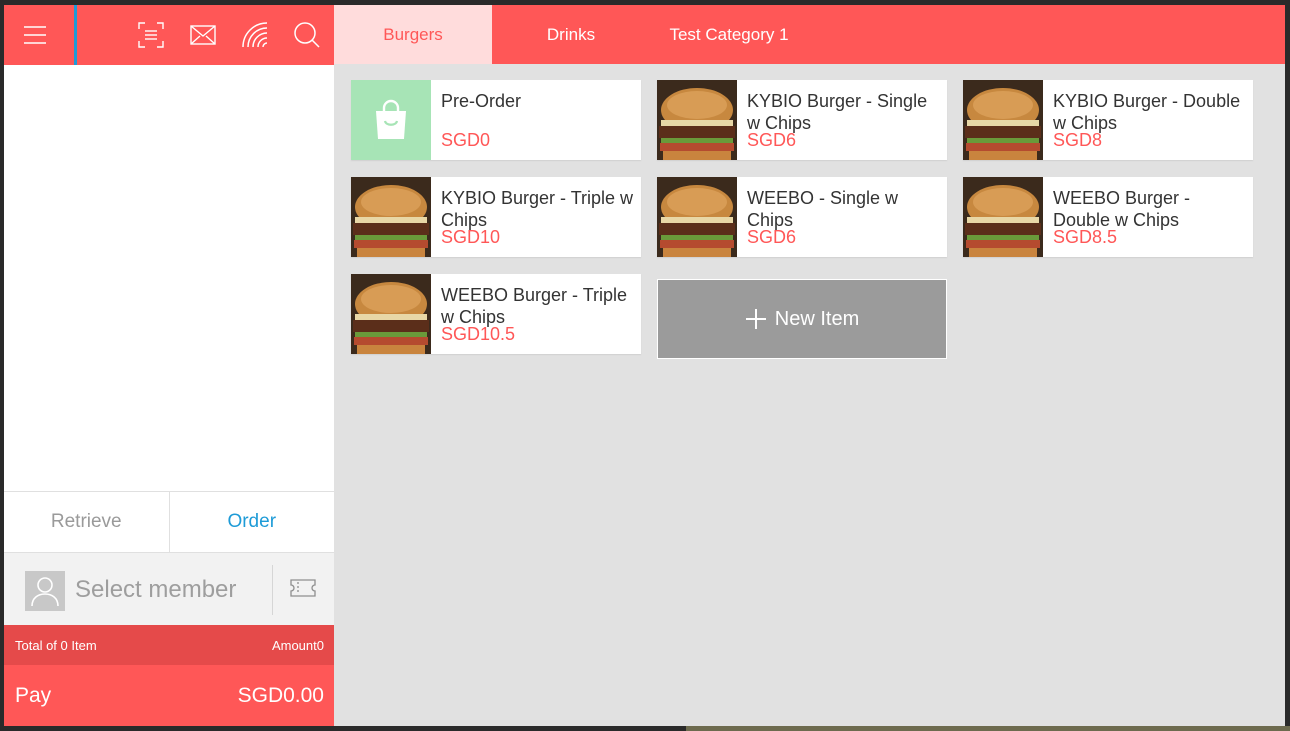 The width and height of the screenshot is (1290, 731). I want to click on category-tabs: Burgers Drinks Test Category 1, so click(809, 34).